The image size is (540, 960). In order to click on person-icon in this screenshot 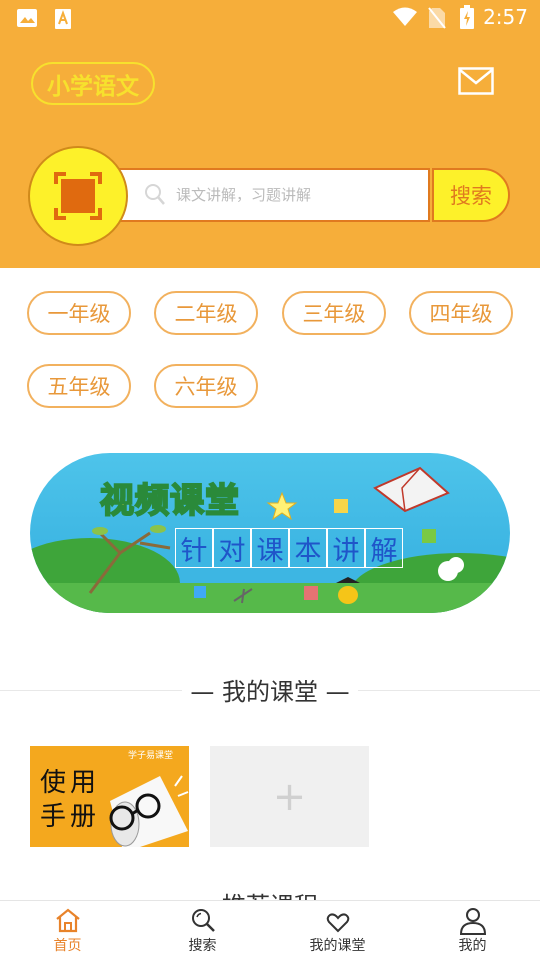, I will do `click(472, 921)`.